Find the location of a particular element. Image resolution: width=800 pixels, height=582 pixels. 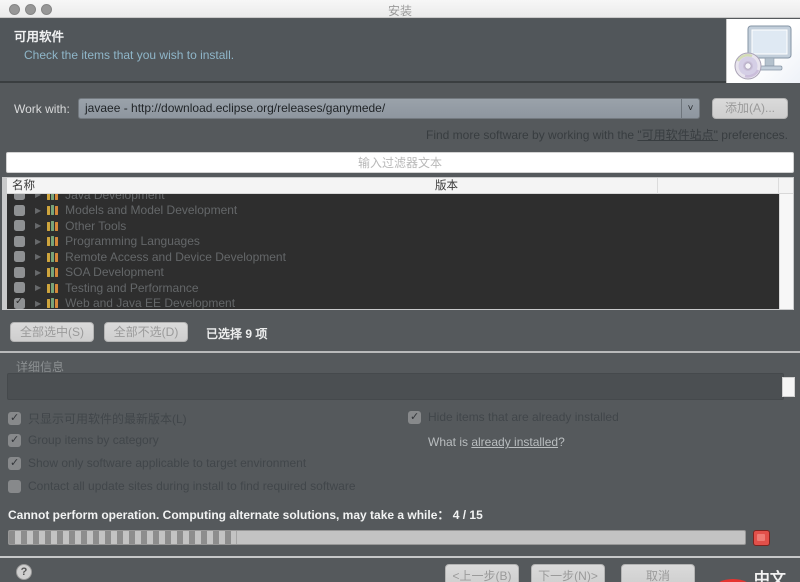

row-label: SOA Development is located at coordinates (114, 272).